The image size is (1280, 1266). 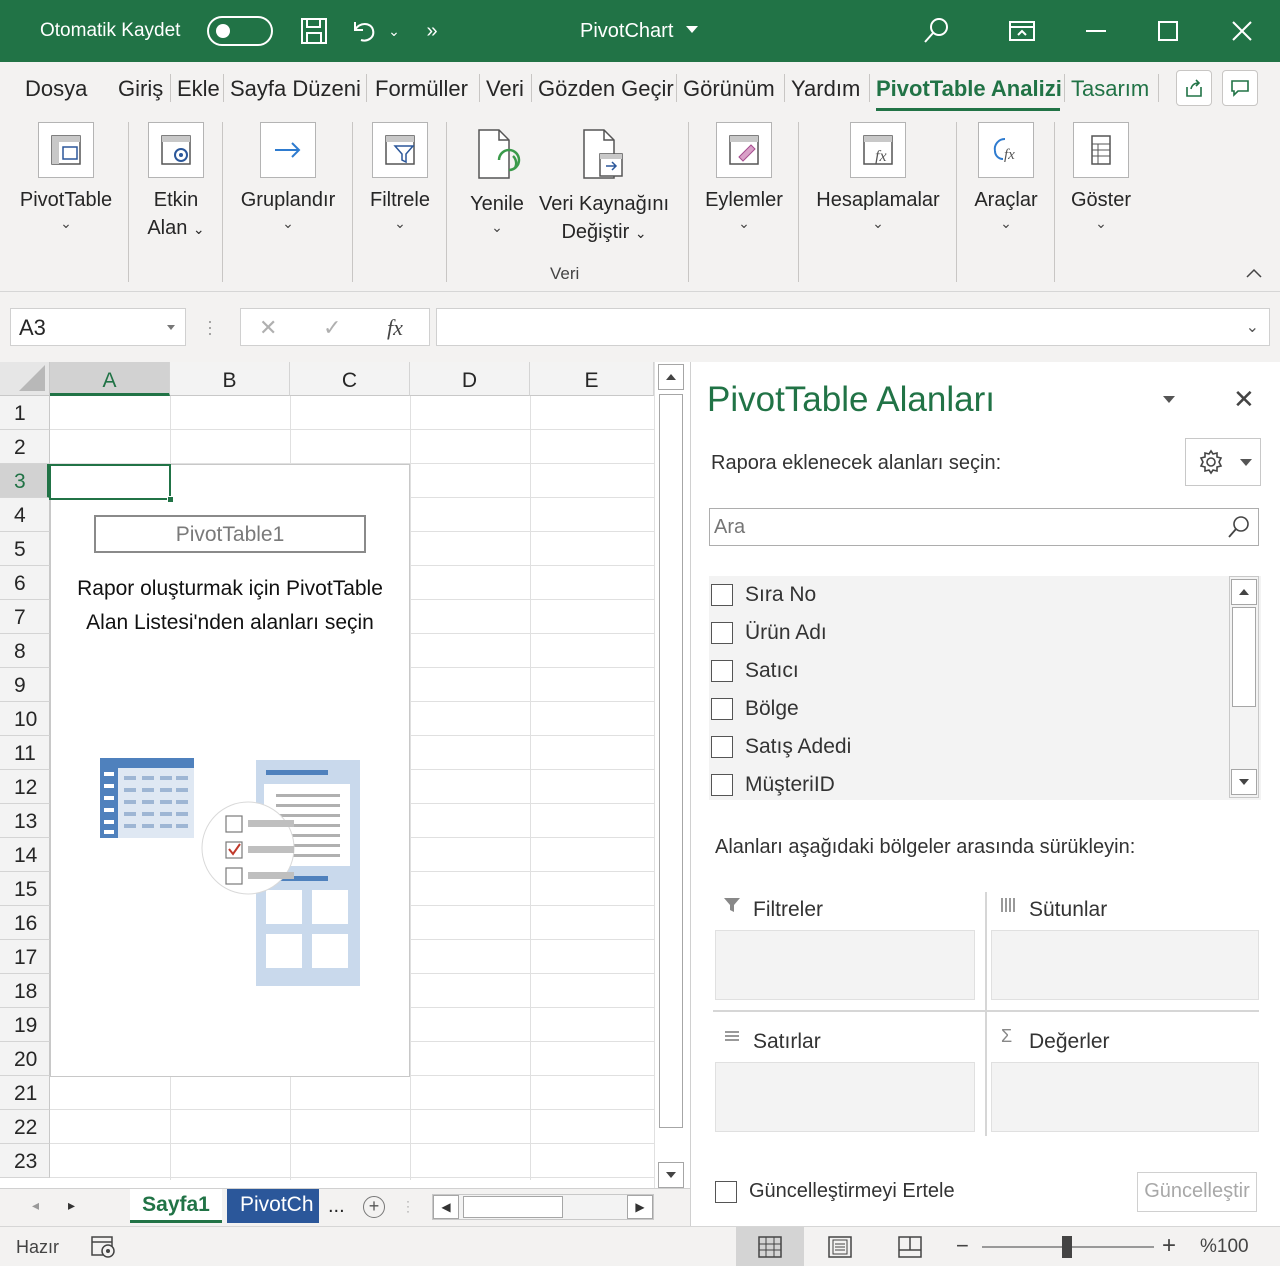 I want to click on row-header-1: 1, so click(x=25, y=413).